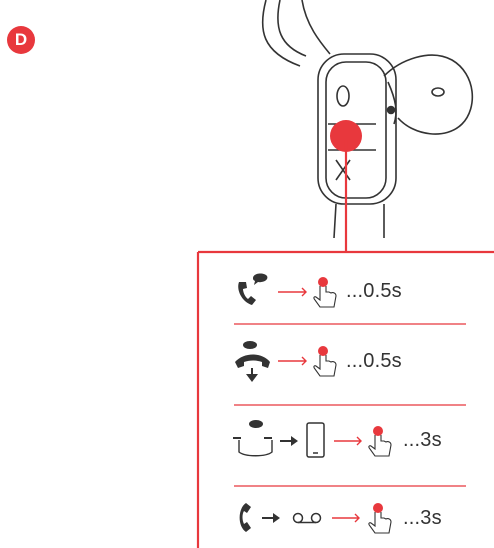 The width and height of the screenshot is (494, 548). Describe the element at coordinates (253, 438) in the screenshot. I see `headset-call-icon` at that location.